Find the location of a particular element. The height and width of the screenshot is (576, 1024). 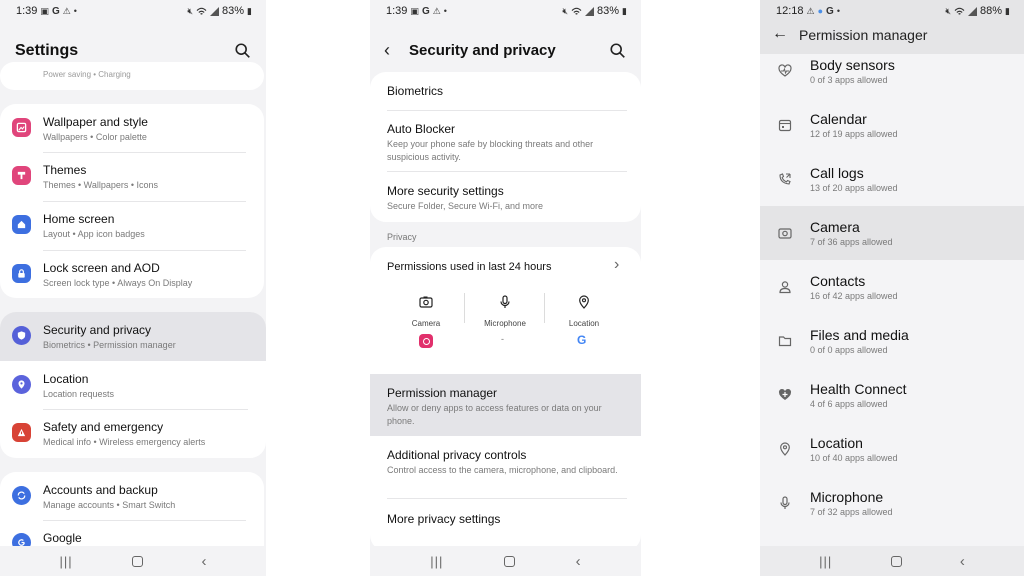

google-app-icon: G is located at coordinates (581, 340).